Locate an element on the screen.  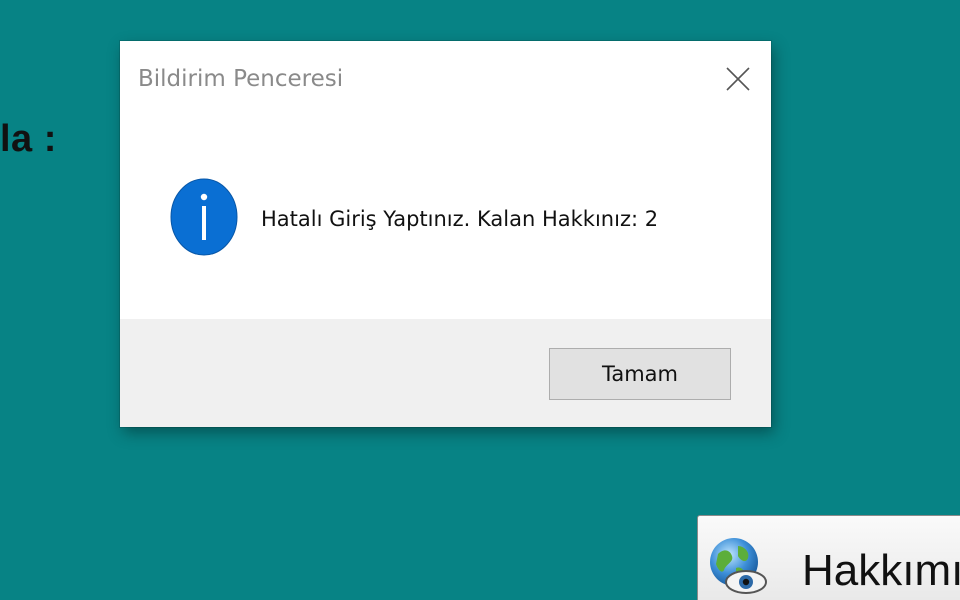
ok-button: Tamam is located at coordinates (640, 374).